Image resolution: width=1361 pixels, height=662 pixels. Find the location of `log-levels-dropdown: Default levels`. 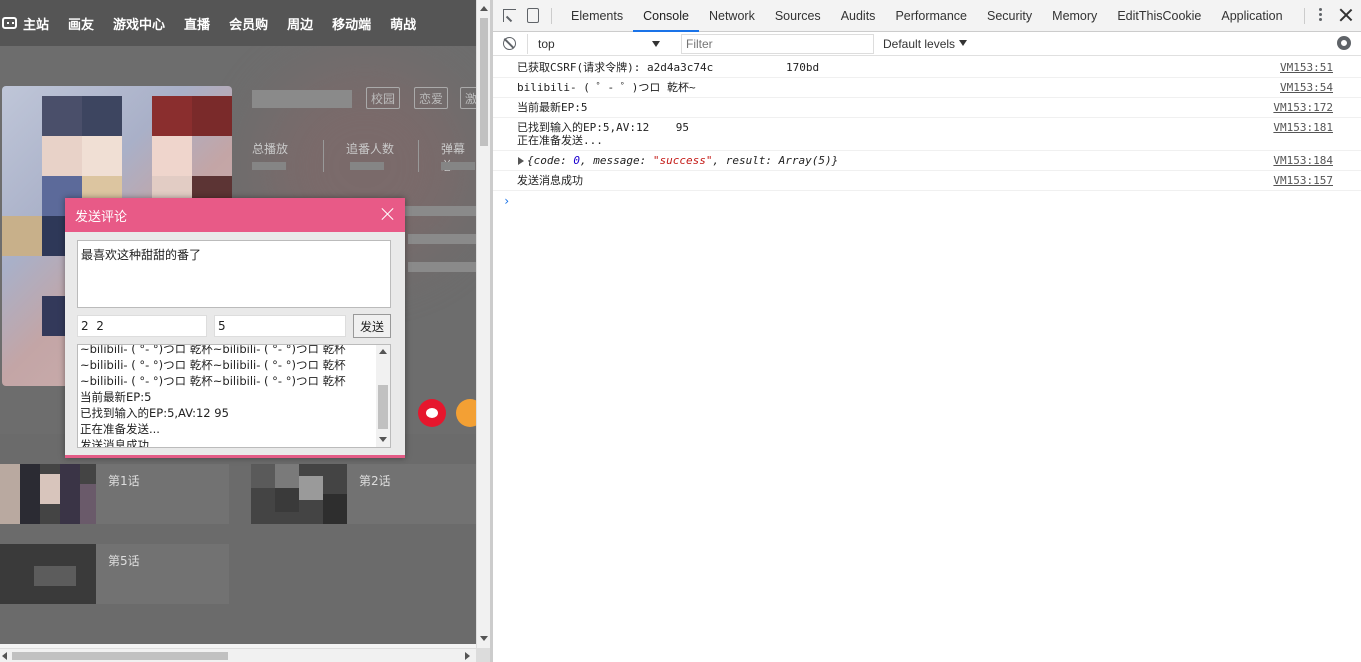

log-levels-dropdown: Default levels is located at coordinates (925, 44).